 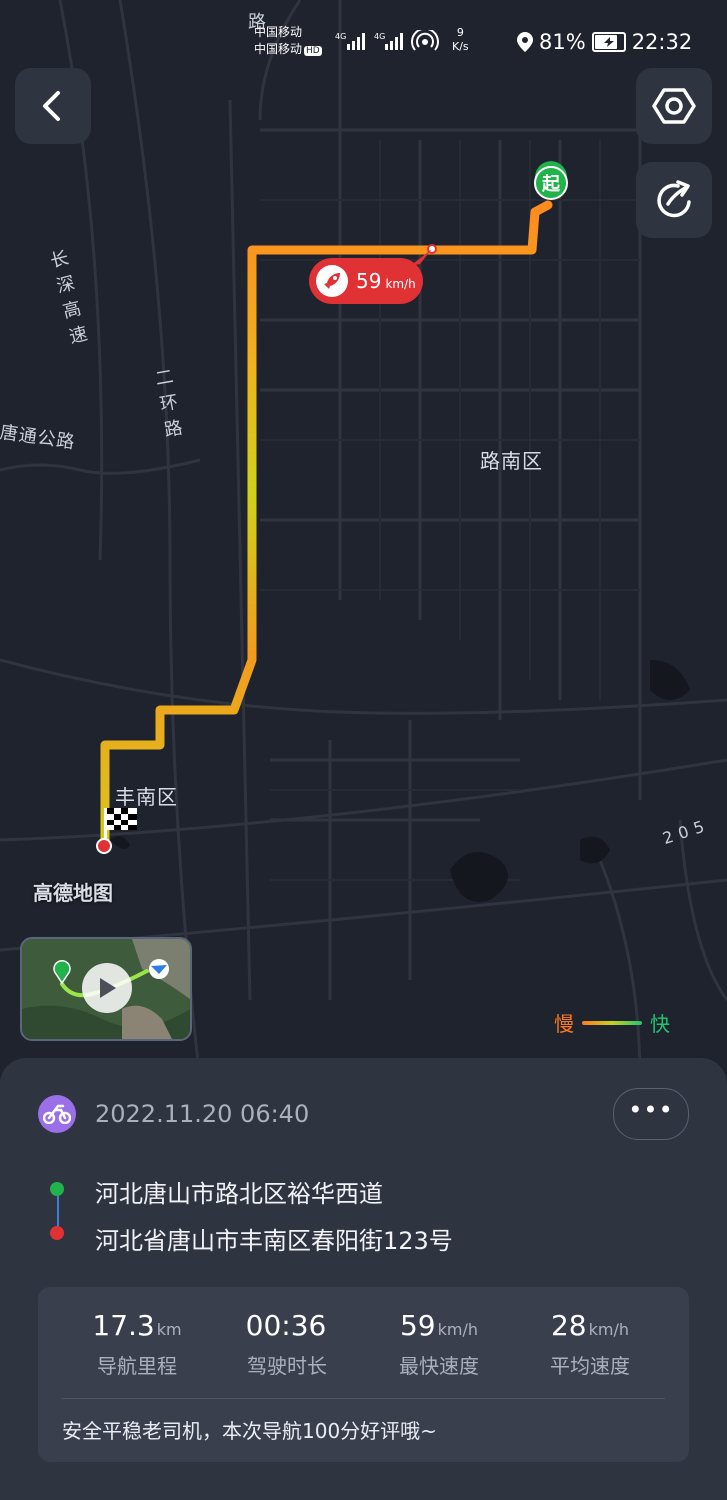 I want to click on wifi-hotspot-icon, so click(x=425, y=39).